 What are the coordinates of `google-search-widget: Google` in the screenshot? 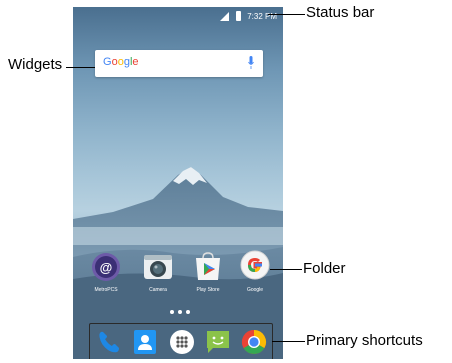 It's located at (179, 63).